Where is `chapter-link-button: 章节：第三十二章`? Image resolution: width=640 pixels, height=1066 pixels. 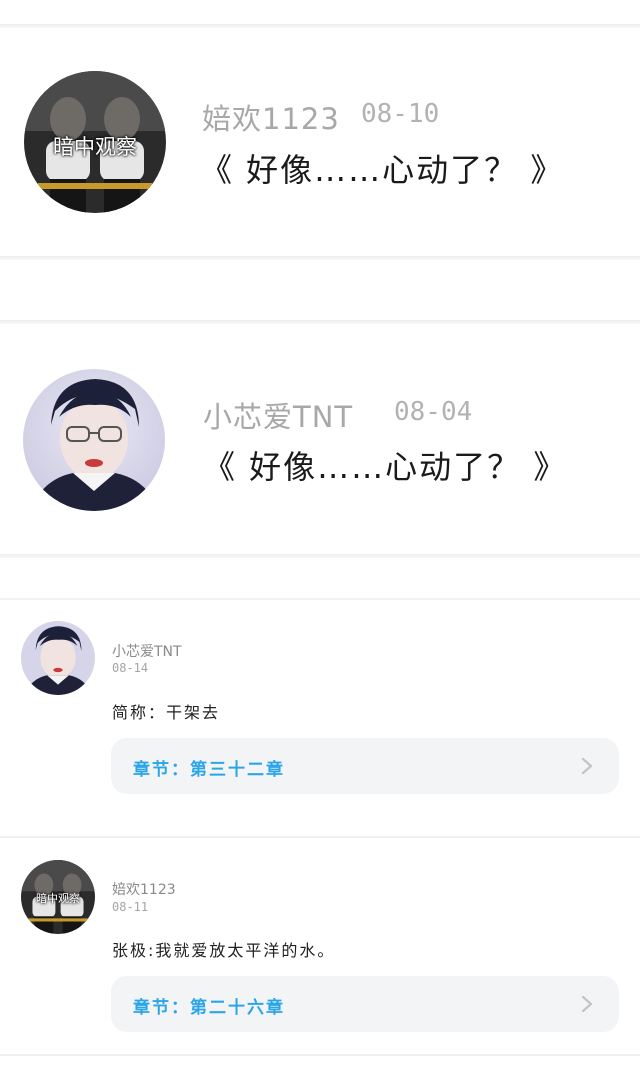 chapter-link-button: 章节：第三十二章 is located at coordinates (365, 766).